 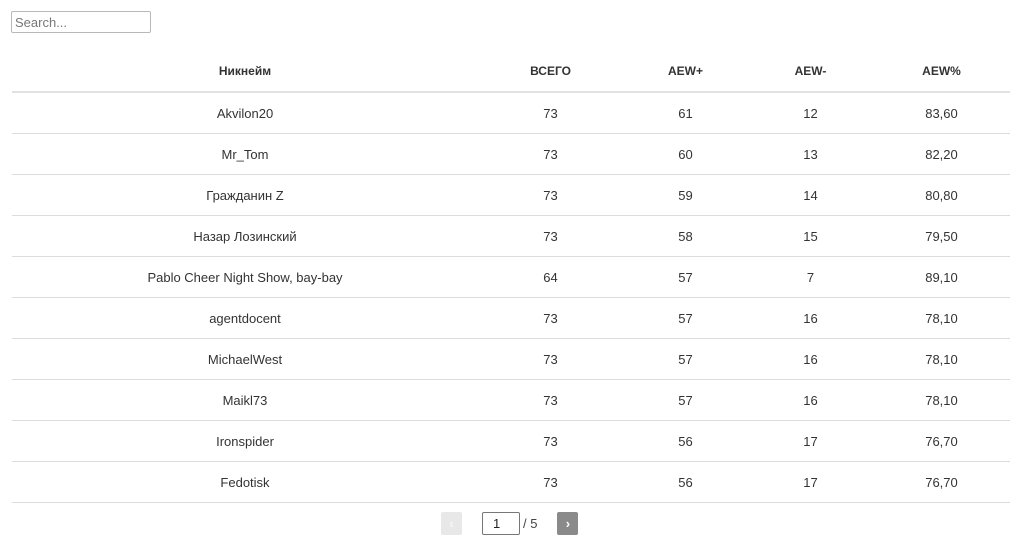 What do you see at coordinates (245, 441) in the screenshot?
I see `nickname-cell: Ironspider` at bounding box center [245, 441].